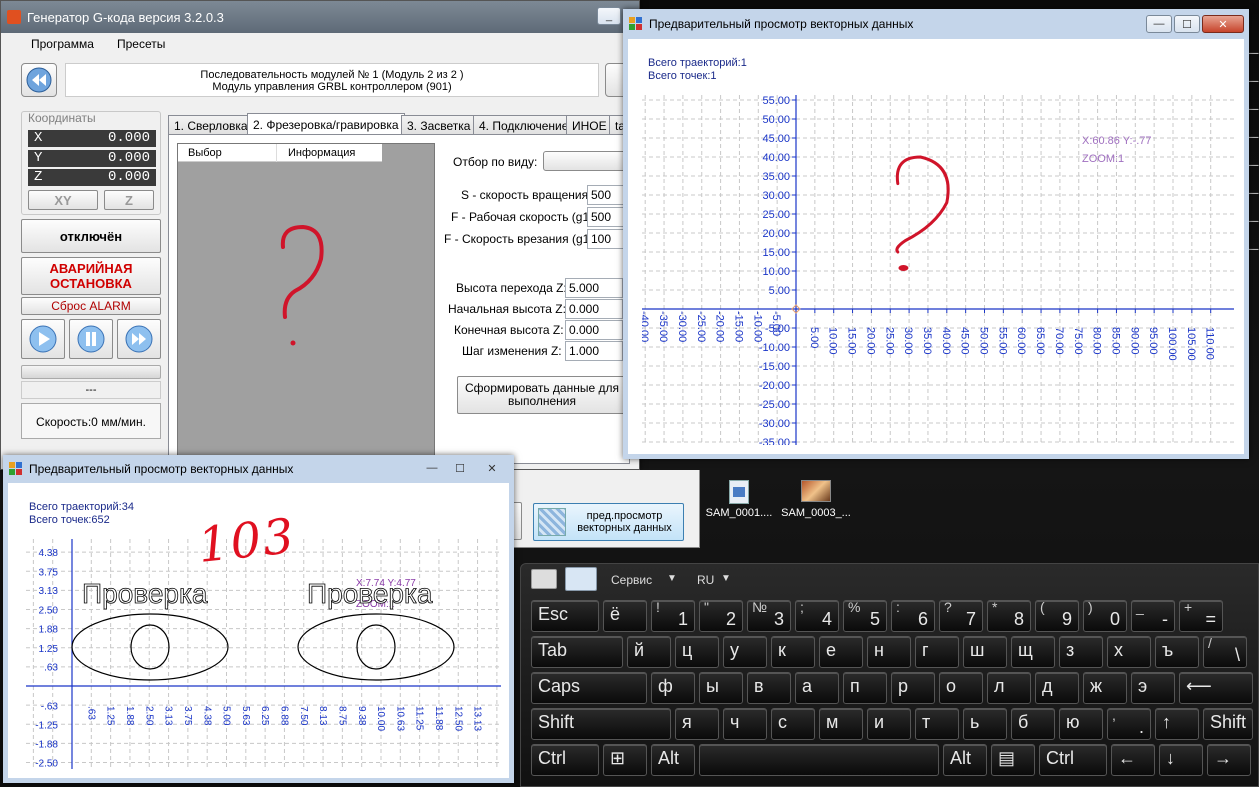 This screenshot has width=1259, height=787. I want to click on key-r1-7: г, so click(937, 652).